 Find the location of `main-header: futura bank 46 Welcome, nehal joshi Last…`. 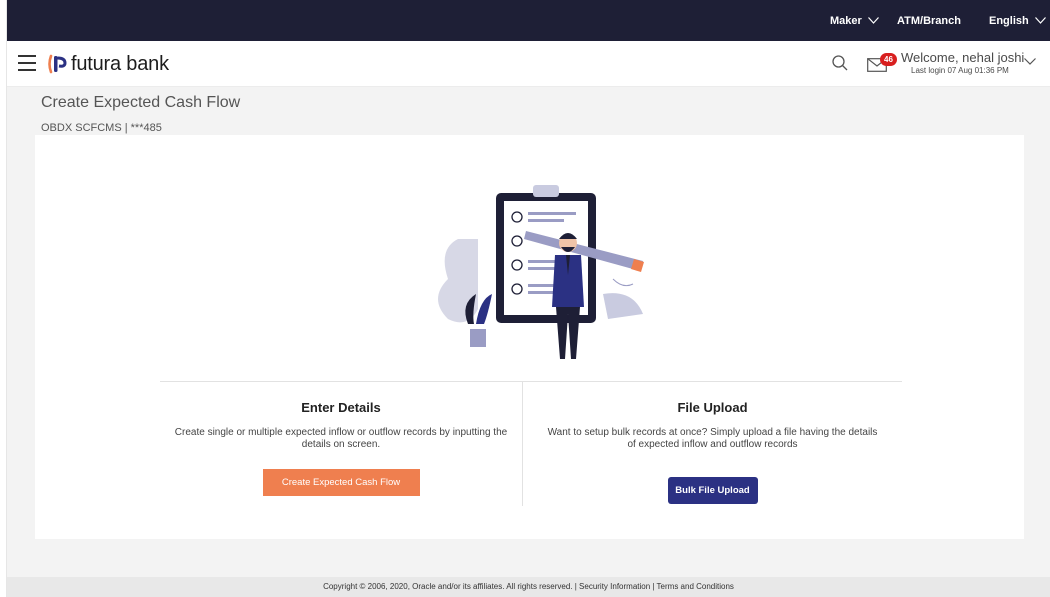

main-header: futura bank 46 Welcome, nehal joshi Last… is located at coordinates (528, 64).